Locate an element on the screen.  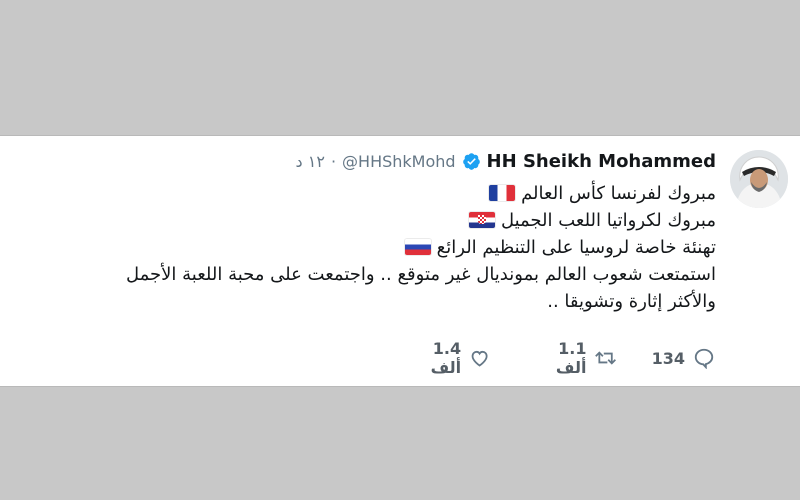
russia-flag-icon is located at coordinates (417, 247).